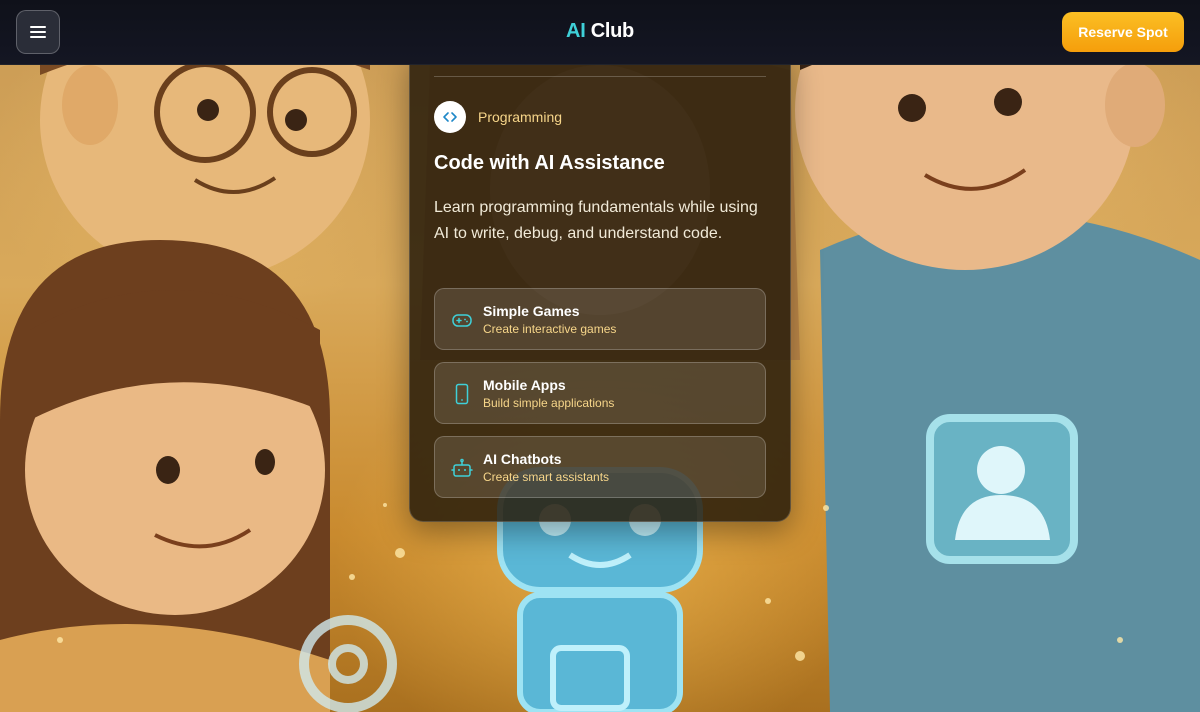 The image size is (1200, 712). What do you see at coordinates (462, 468) in the screenshot?
I see `bot-icon` at bounding box center [462, 468].